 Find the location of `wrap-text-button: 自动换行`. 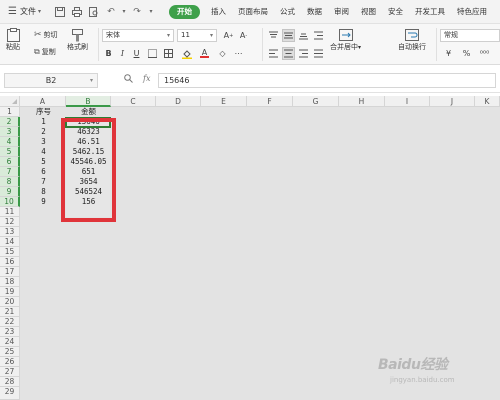

wrap-text-button: 自动换行 is located at coordinates (412, 40).